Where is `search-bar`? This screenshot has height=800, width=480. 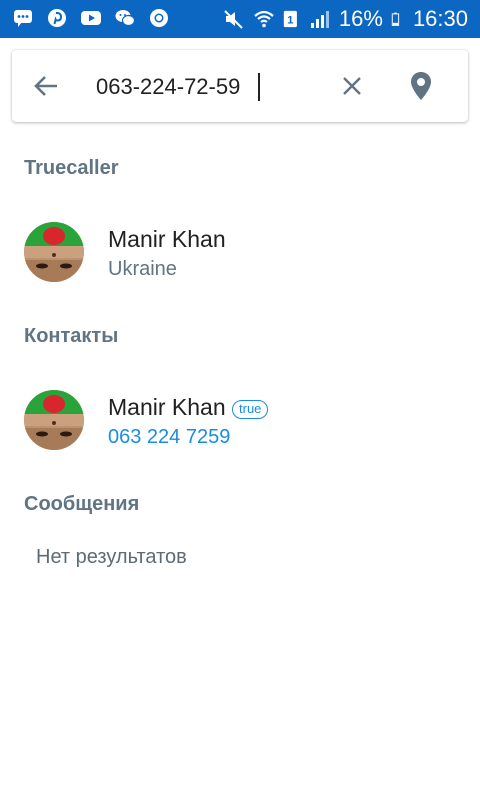
search-bar is located at coordinates (240, 86).